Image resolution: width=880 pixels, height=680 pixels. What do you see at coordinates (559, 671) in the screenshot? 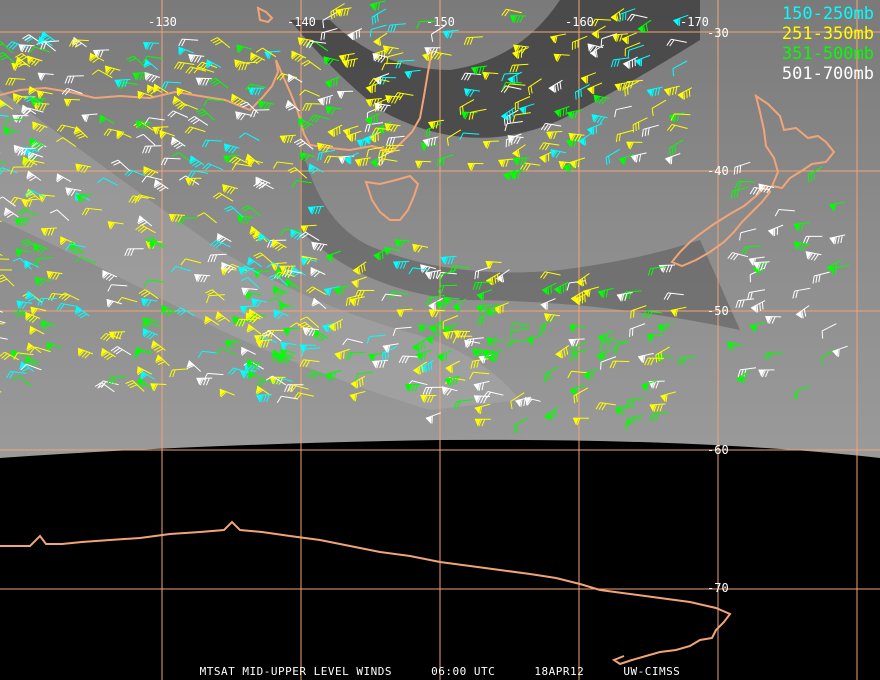
I see `footer-date: 18APR12` at bounding box center [559, 671].